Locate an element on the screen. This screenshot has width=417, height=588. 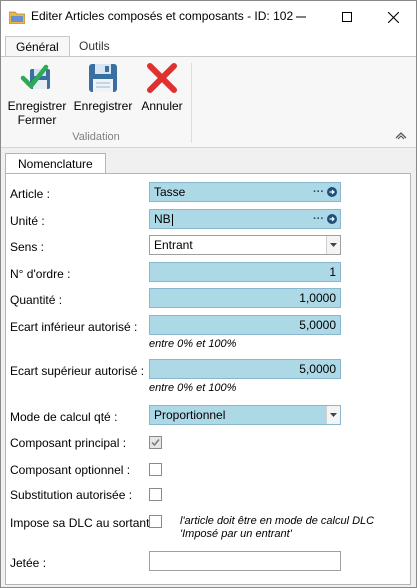
ecart-inferieur-label: Ecart inférieur autorisé : is located at coordinates (74, 327).